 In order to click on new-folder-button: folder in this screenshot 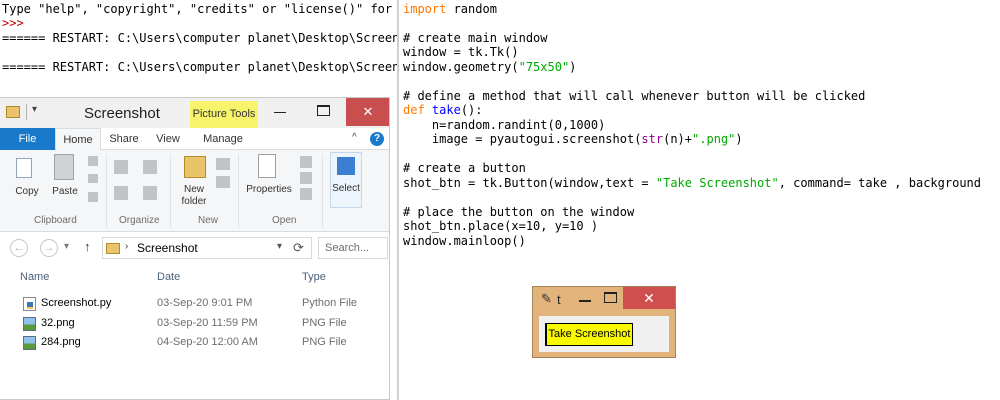, I will do `click(194, 201)`.